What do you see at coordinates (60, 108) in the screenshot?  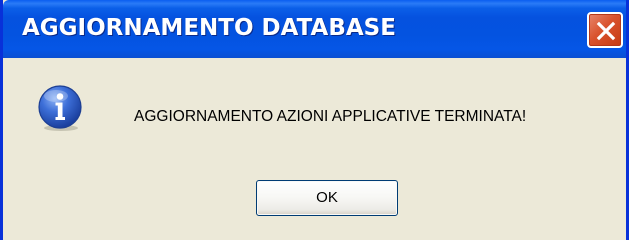 I see `information-icon` at bounding box center [60, 108].